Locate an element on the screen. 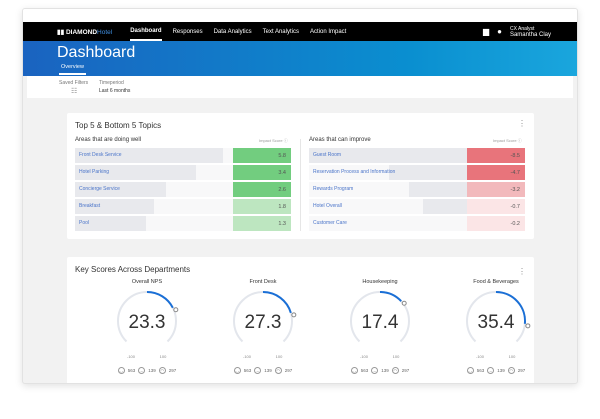 The height and width of the screenshot is (419, 600). card-title: Top 5 & Bottom 5 Topics is located at coordinates (118, 125).